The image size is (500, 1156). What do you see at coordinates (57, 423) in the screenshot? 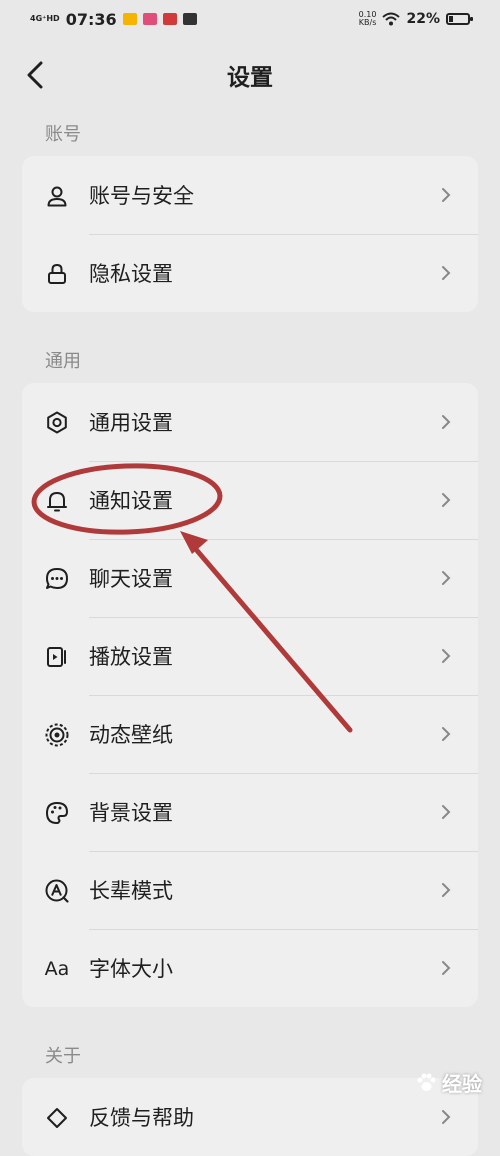
I see `gear-icon` at bounding box center [57, 423].